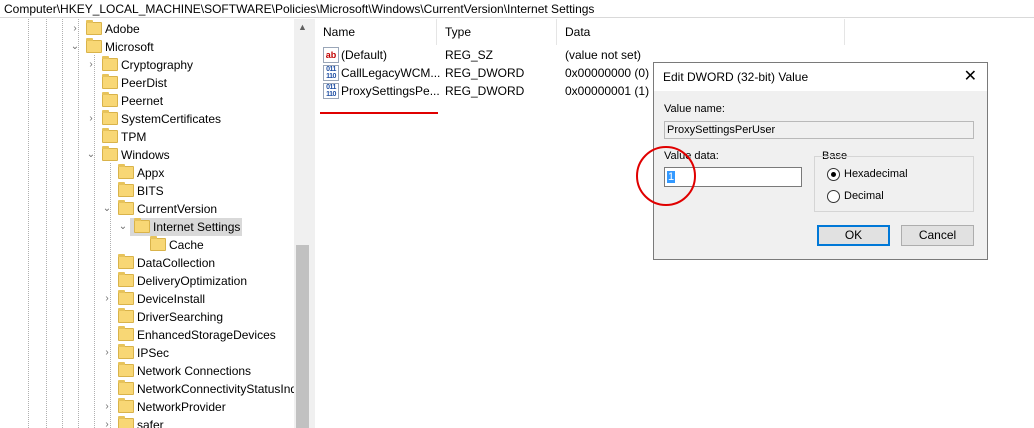  Describe the element at coordinates (376, 32) in the screenshot. I see `column-header-name: Name` at that location.